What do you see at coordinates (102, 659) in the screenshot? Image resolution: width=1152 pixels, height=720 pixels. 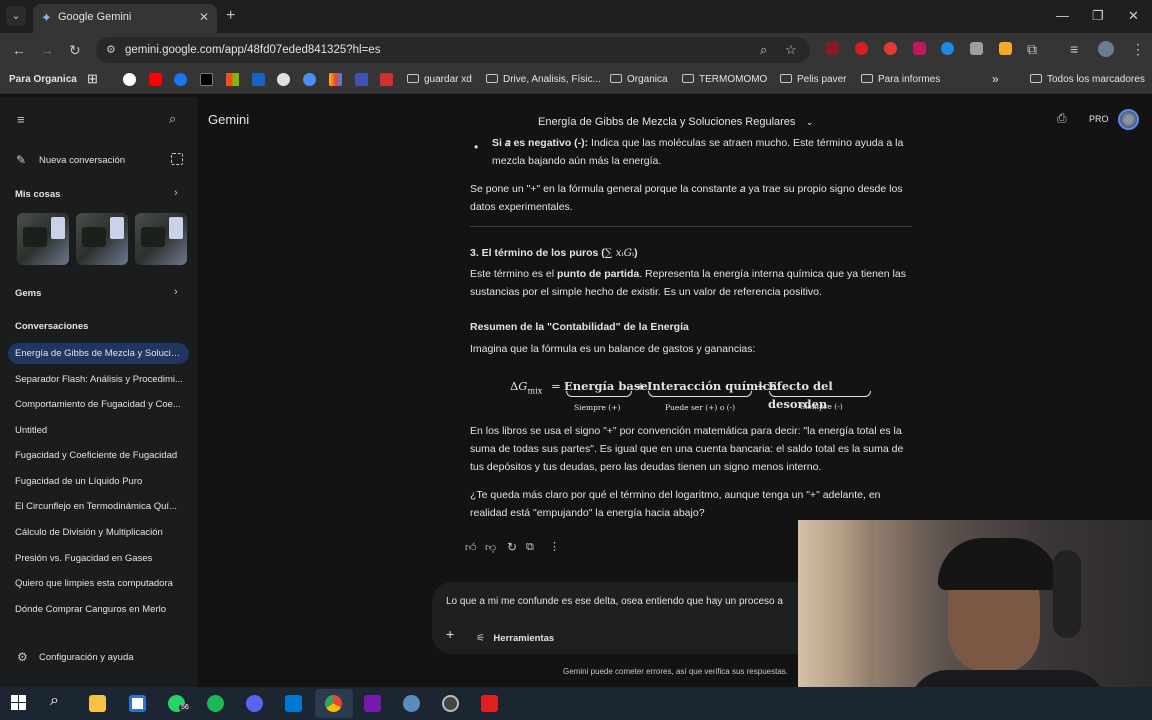 I see `settings-button: ⚙ Configuración y ayuda` at bounding box center [102, 659].